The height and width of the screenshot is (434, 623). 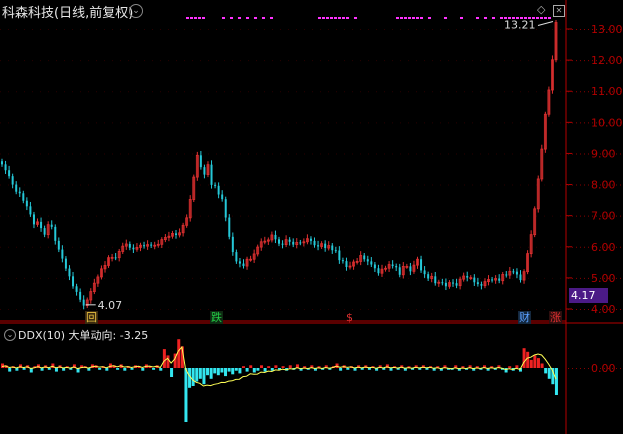 I want to click on event-marker: 财, so click(x=524, y=317).